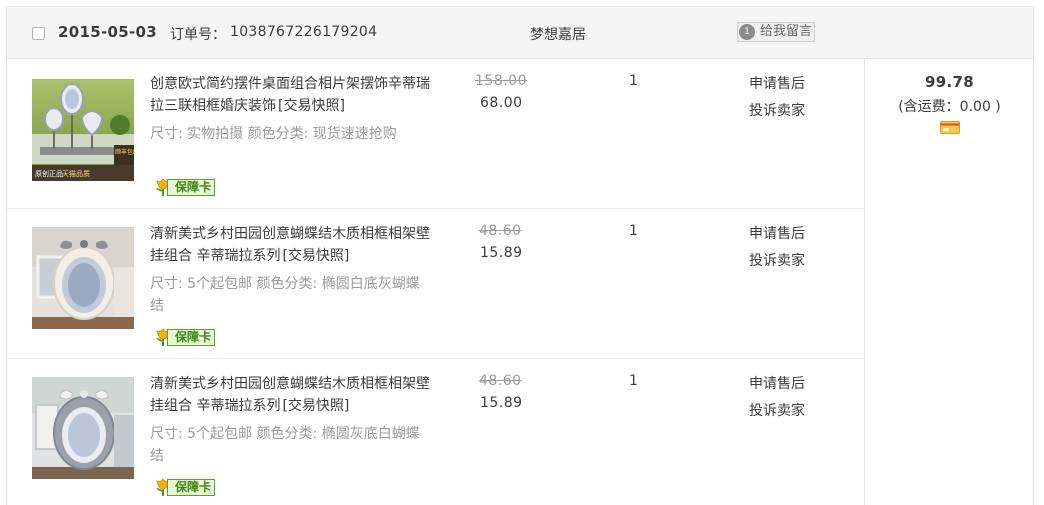 Image resolution: width=1044 pixels, height=505 pixels. What do you see at coordinates (950, 127) in the screenshot?
I see `credit-card-icon` at bounding box center [950, 127].